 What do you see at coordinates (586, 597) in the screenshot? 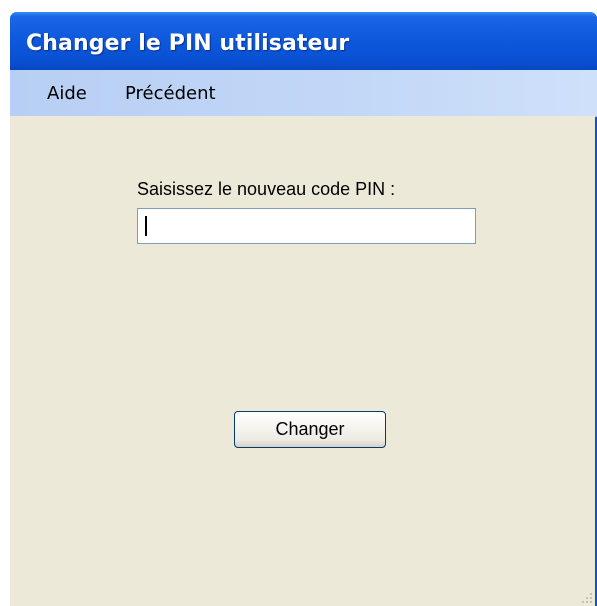
I see `resize-grip-icon` at bounding box center [586, 597].